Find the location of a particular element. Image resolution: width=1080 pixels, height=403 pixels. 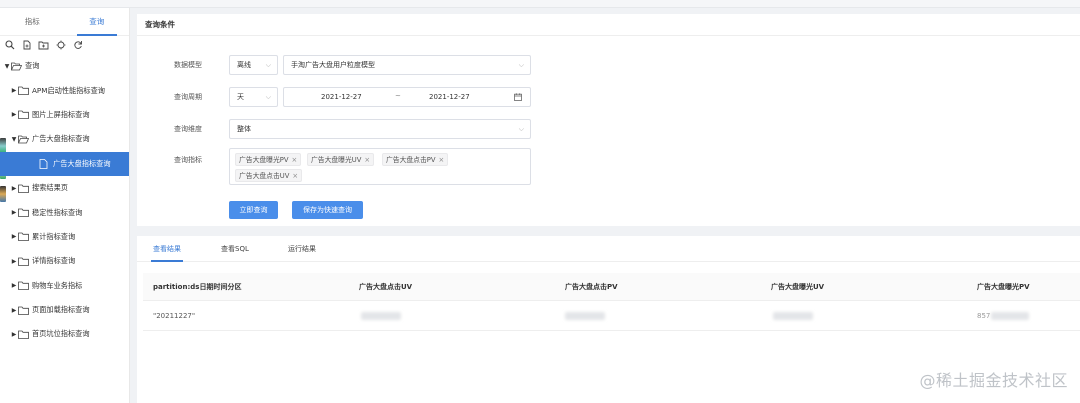

tree-folder-image: ▶ 图片上屏指标查询 is located at coordinates (64, 115).